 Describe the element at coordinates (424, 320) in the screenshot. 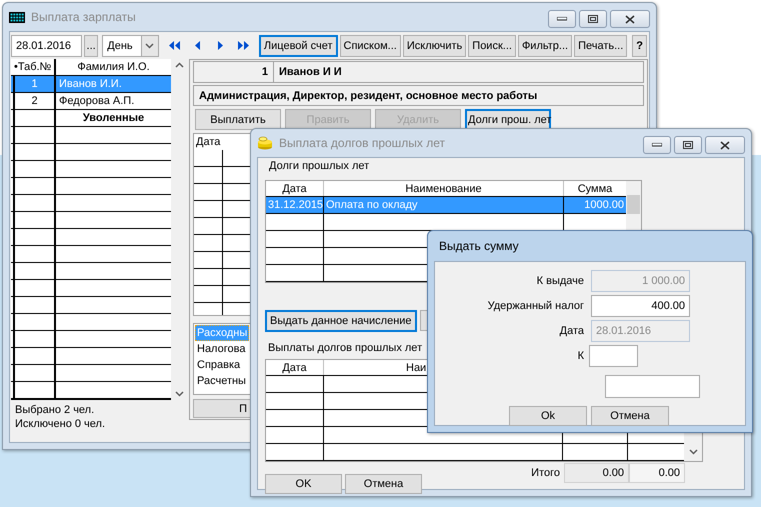

I see `partial-button` at that location.